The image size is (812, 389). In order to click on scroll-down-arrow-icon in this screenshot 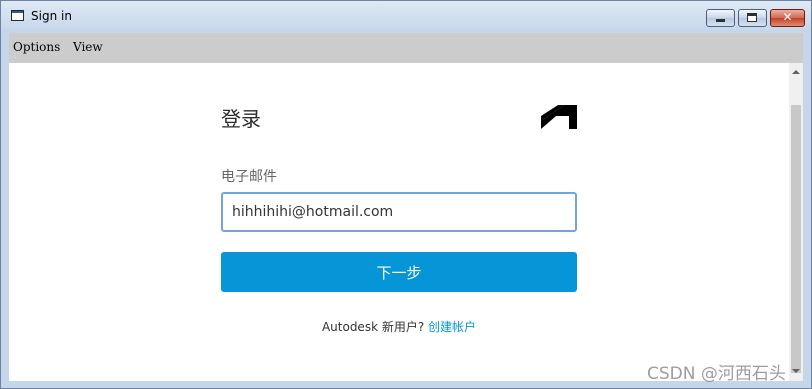, I will do `click(796, 371)`.